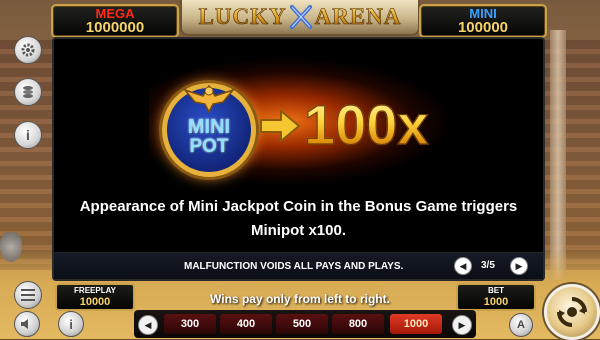 This screenshot has height=340, width=600. I want to click on mini-jackpot: MINI 100000, so click(483, 21).